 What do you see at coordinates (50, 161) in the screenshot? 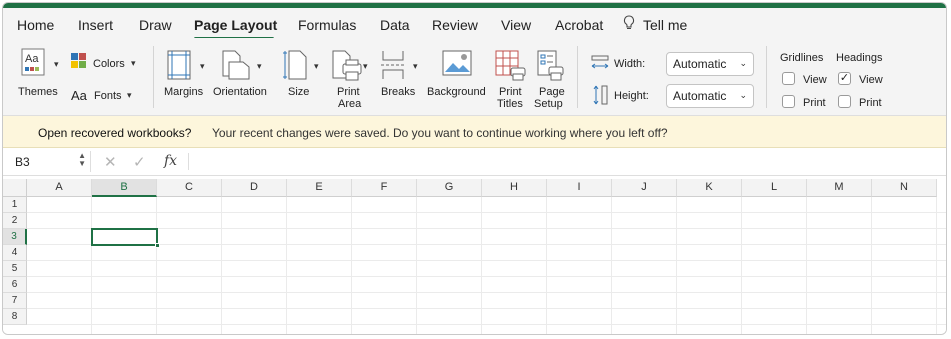
I see `name-box: B3 ▲ ▼` at bounding box center [50, 161].